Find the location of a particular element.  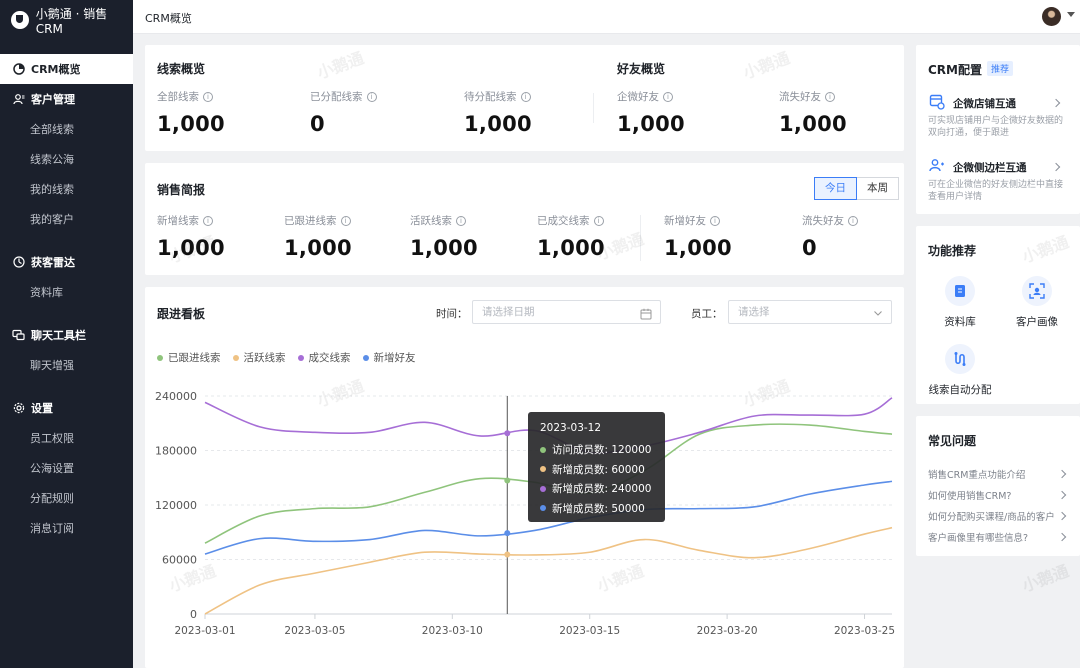

config-item-sidebar-sync: 企微侧边栏互通 可在企业微信的好友侧边栏中直接查看用户详情 is located at coordinates (998, 181).